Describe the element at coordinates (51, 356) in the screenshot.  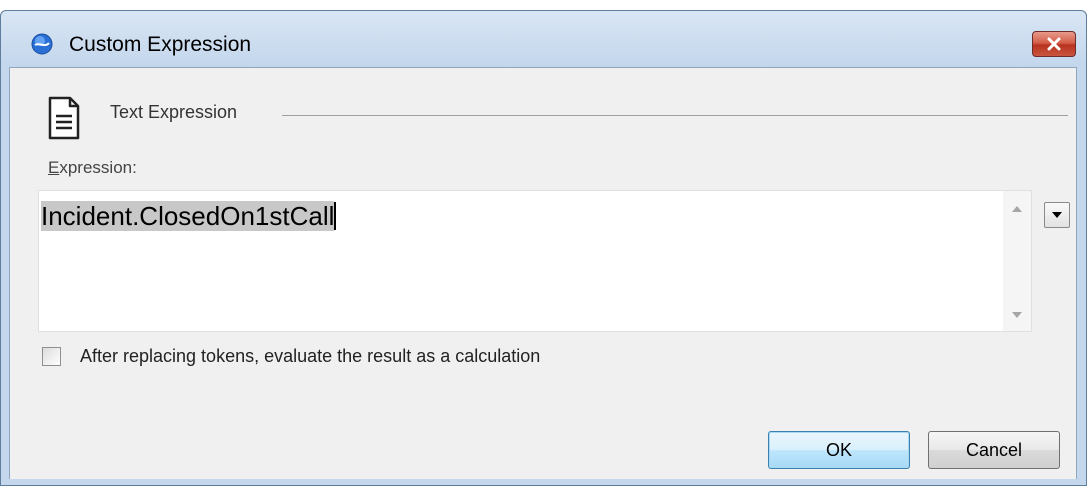
I see `evaluate-calculation-checkbox` at that location.